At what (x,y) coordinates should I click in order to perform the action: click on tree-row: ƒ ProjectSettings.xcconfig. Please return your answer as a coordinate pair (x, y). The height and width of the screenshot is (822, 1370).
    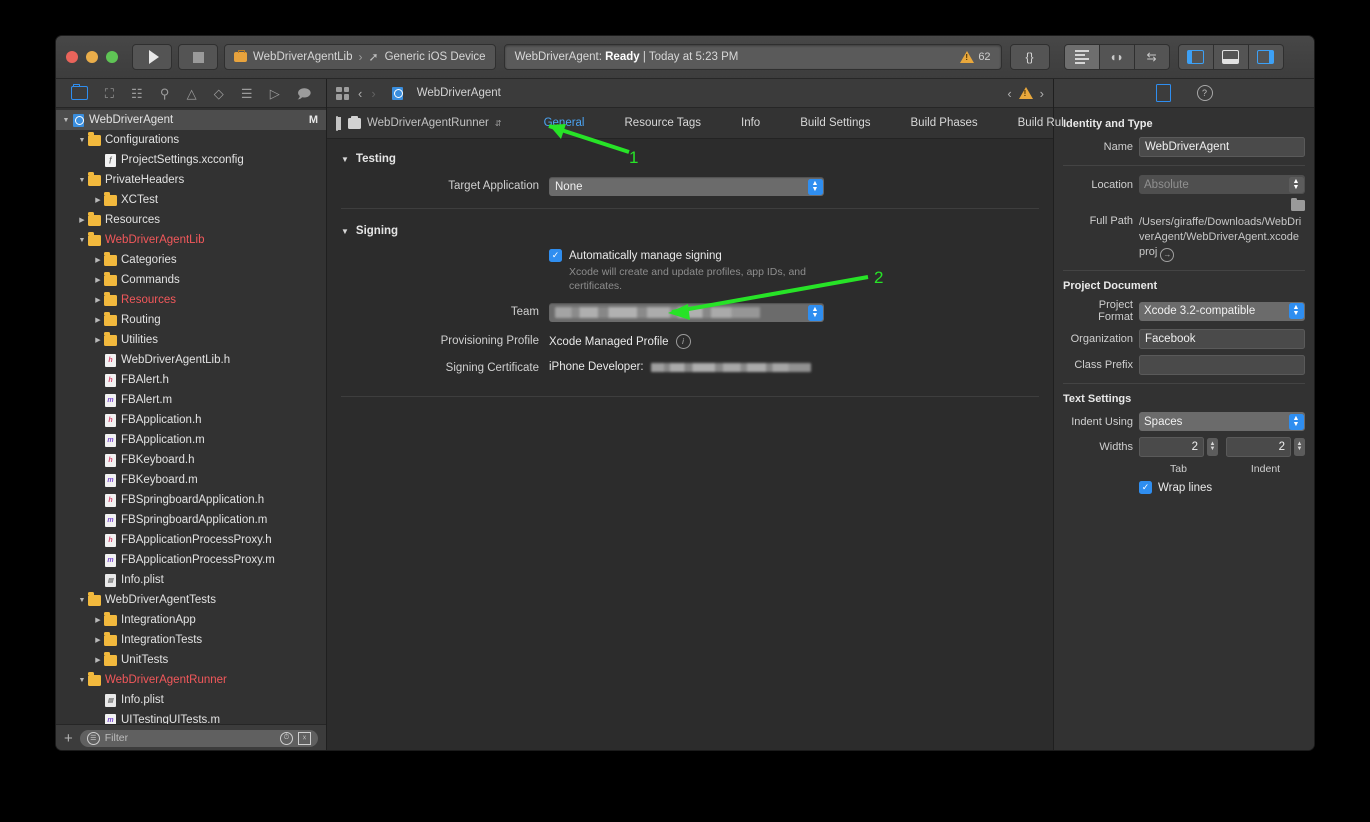
    Looking at the image, I should click on (191, 160).